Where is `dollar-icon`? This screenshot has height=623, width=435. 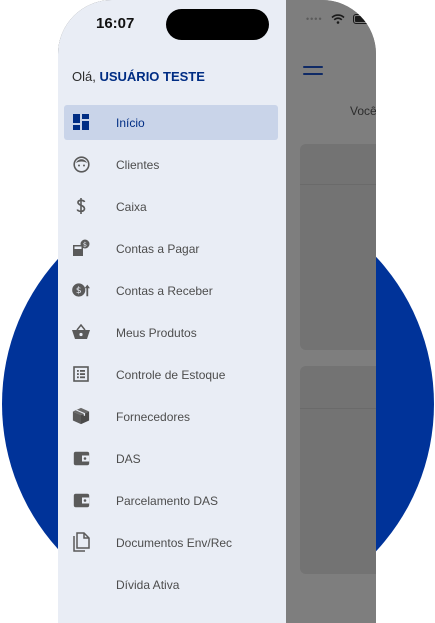 dollar-icon is located at coordinates (81, 206).